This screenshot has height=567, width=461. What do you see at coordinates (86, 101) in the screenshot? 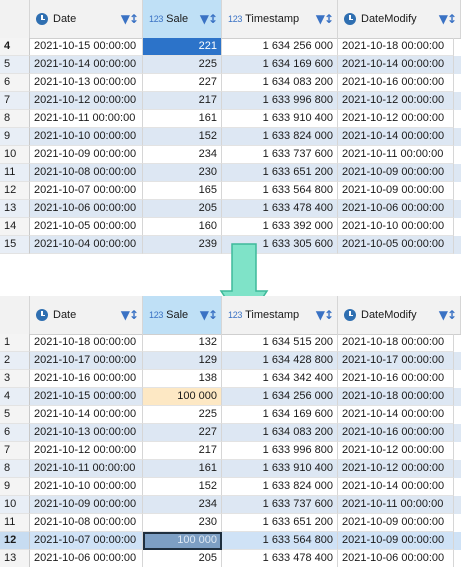
I see `cell-date: 2021-10-12 00:00:00` at bounding box center [86, 101].